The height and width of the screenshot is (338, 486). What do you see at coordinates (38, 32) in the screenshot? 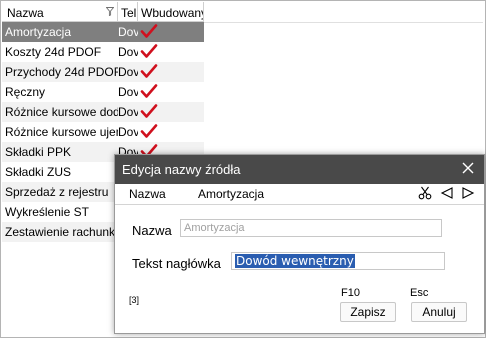
I see `row-name-cell: Amortyzacja` at bounding box center [38, 32].